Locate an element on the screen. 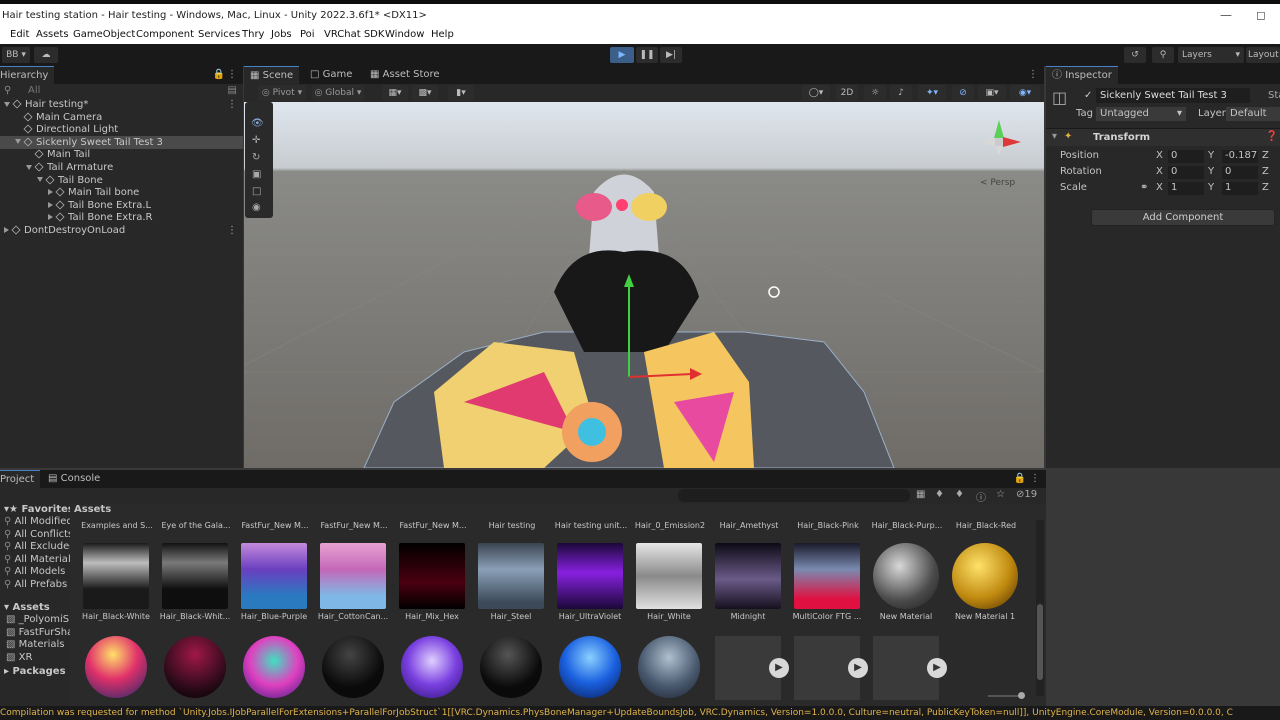  object-name-field: Sickenly Sweet Tail Test 3 is located at coordinates (1173, 95).